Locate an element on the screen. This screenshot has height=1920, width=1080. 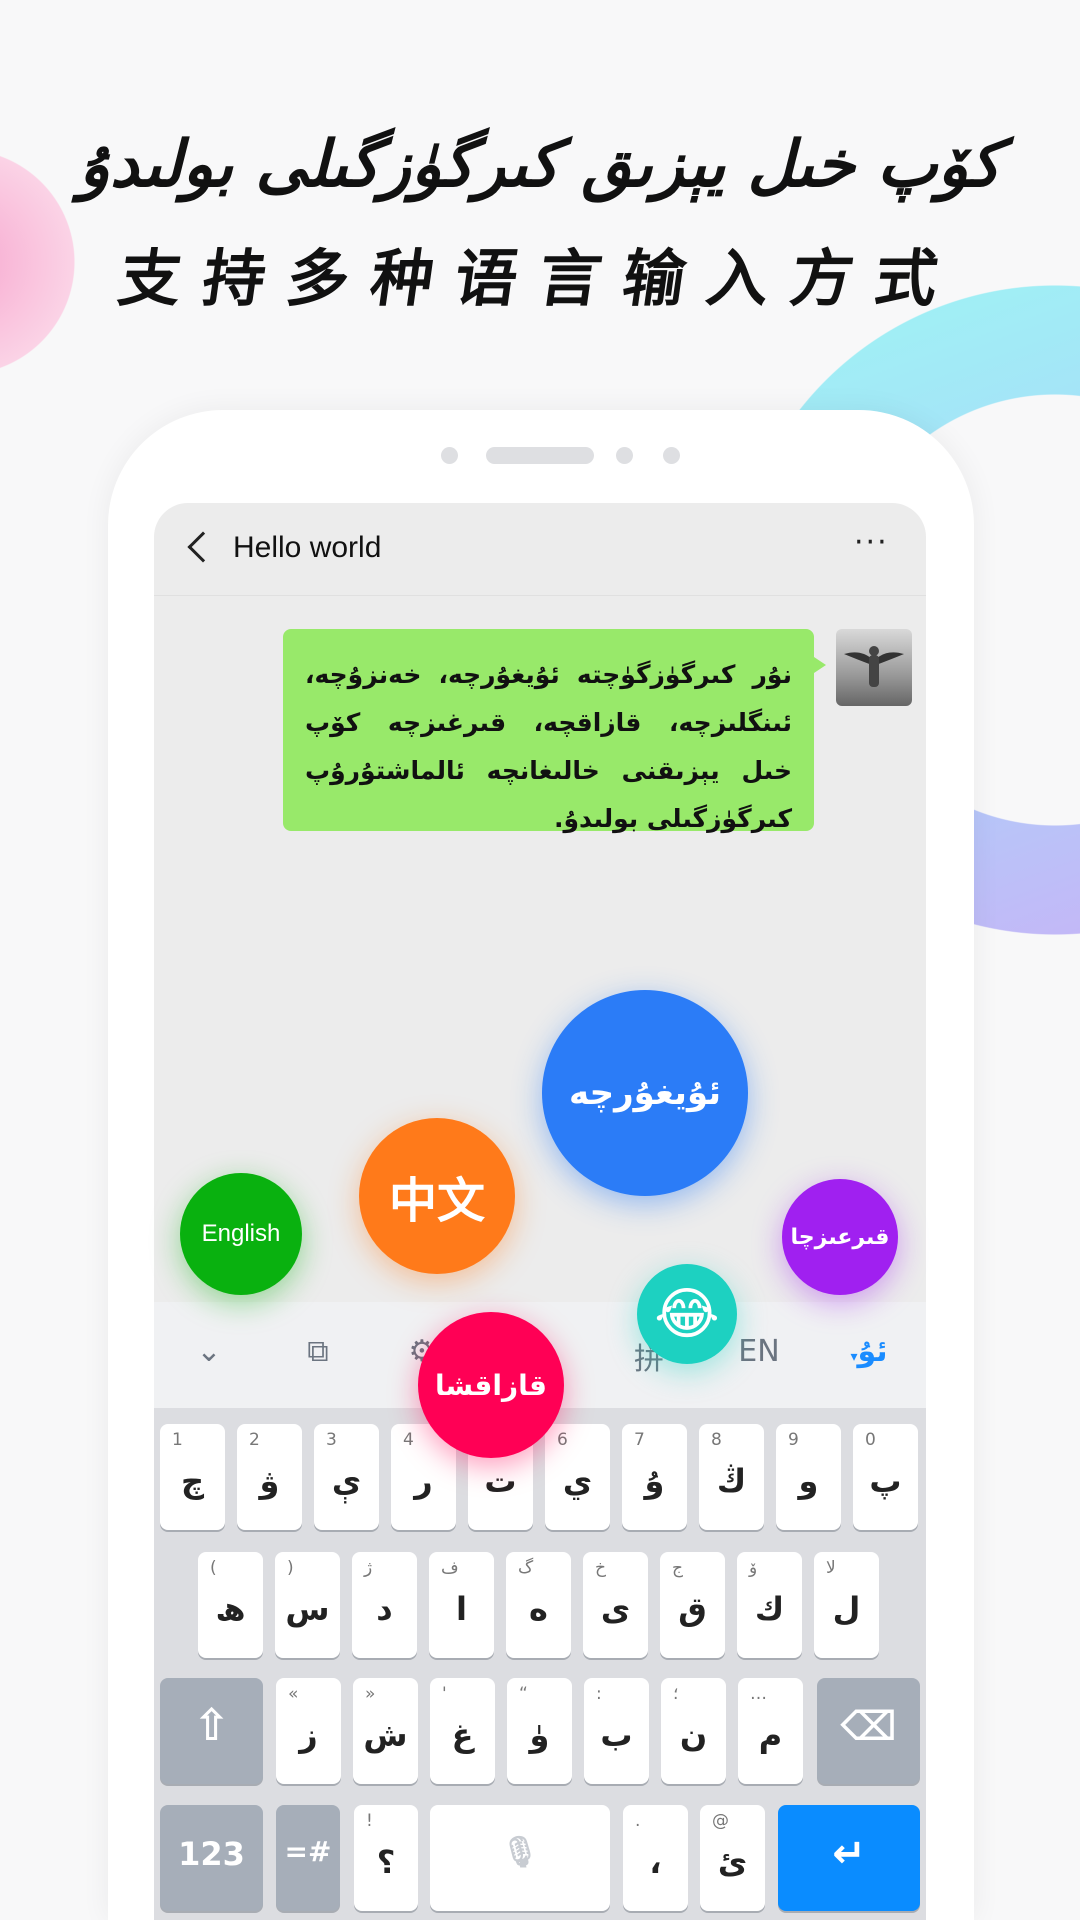
hamza-key: @ ئ is located at coordinates (732, 1858).